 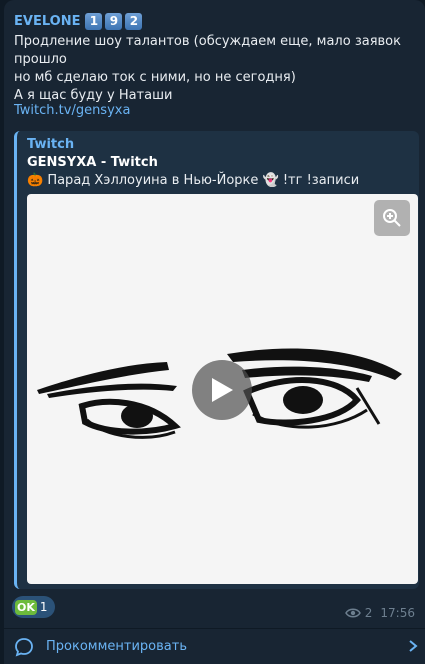 I want to click on author-header: EVELONE 1 9 2, so click(x=78, y=21).